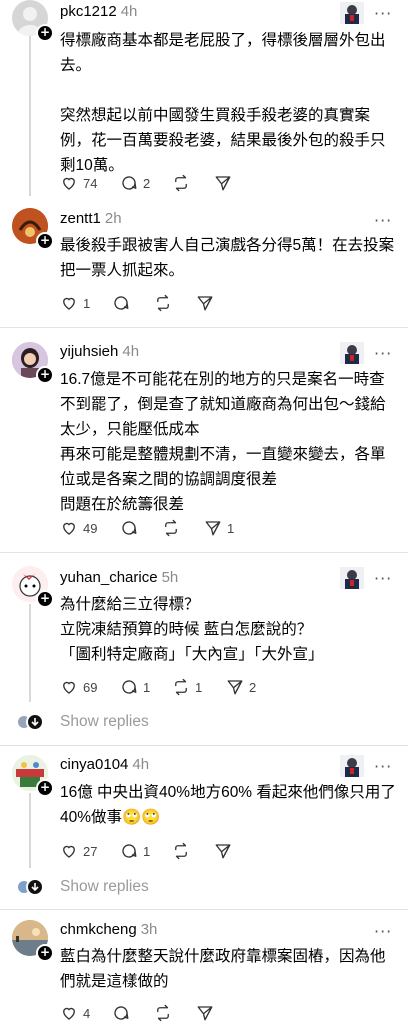 The image size is (408, 1024). Describe the element at coordinates (199, 687) in the screenshot. I see `repost-count: 1` at that location.